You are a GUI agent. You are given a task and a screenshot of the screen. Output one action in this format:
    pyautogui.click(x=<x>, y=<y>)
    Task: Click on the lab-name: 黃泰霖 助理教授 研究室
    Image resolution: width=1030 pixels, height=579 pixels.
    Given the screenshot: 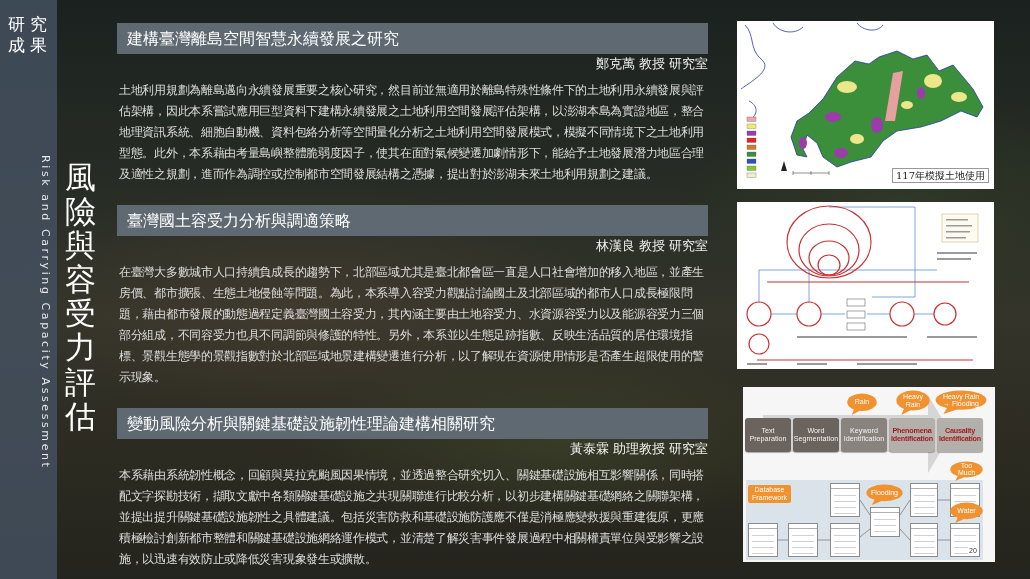 What is the action you would take?
    pyautogui.click(x=638, y=449)
    